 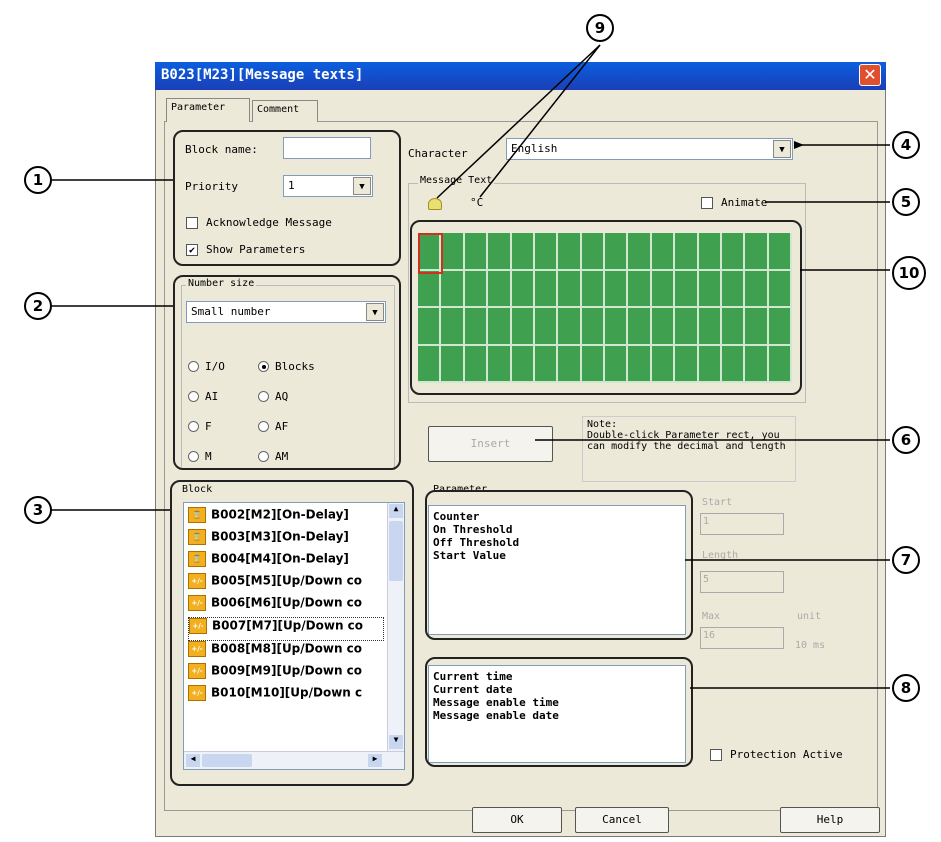 What do you see at coordinates (906, 202) in the screenshot?
I see `callout-badge-5: 5` at bounding box center [906, 202].